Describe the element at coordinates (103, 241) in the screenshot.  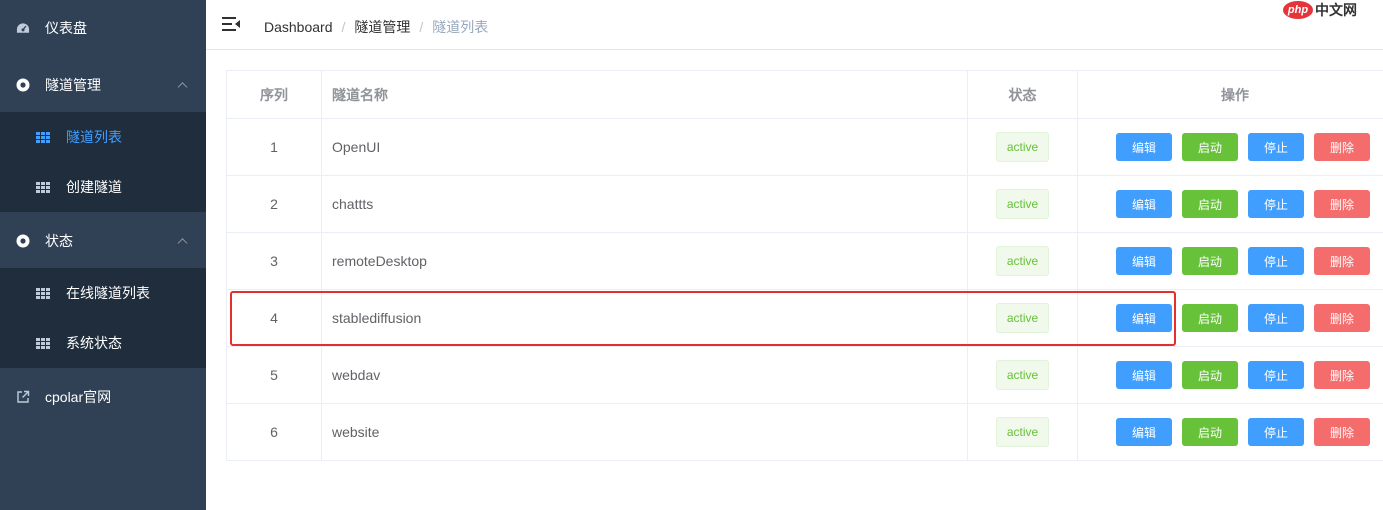
I see `sidebar-item-status: 状态` at that location.